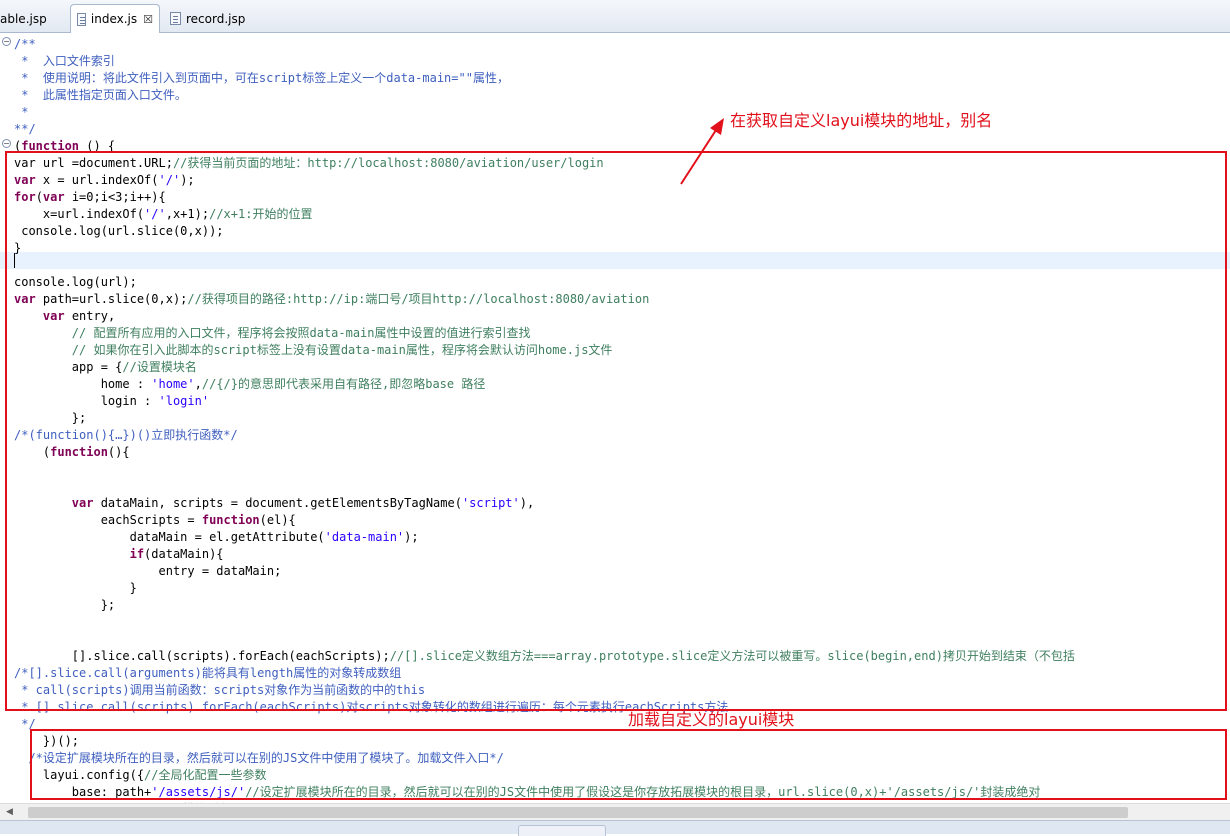  What do you see at coordinates (148, 19) in the screenshot?
I see `close-icon: ☒` at bounding box center [148, 19].